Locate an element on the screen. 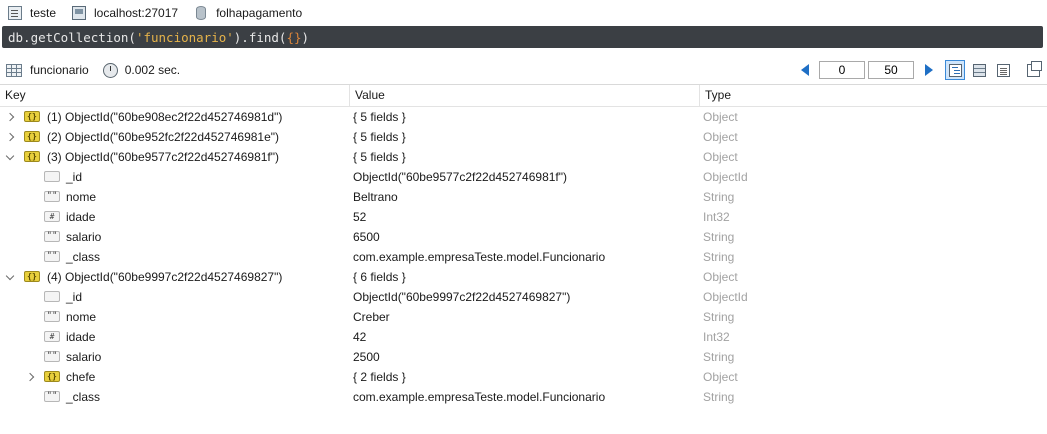 The height and width of the screenshot is (434, 1047). row-key: (1) ObjectId("60be908ec2f22d452746981d") is located at coordinates (165, 117).